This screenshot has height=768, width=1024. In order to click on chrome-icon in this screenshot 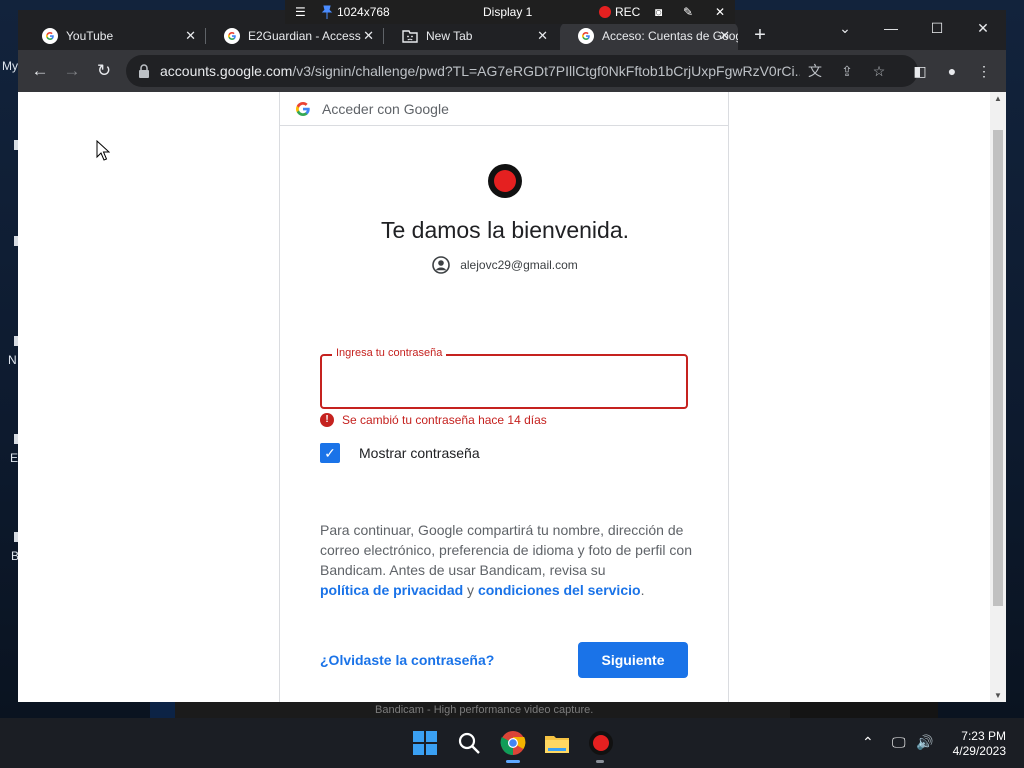, I will do `click(513, 743)`.